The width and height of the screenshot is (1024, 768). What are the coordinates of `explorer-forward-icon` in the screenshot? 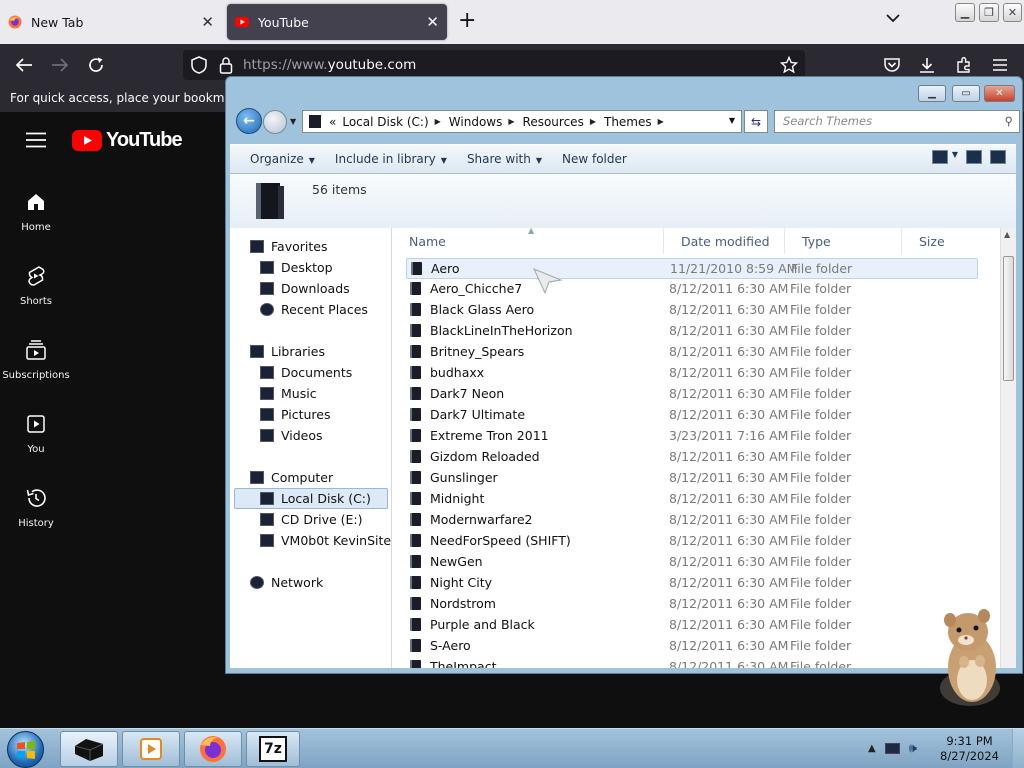 It's located at (275, 122).